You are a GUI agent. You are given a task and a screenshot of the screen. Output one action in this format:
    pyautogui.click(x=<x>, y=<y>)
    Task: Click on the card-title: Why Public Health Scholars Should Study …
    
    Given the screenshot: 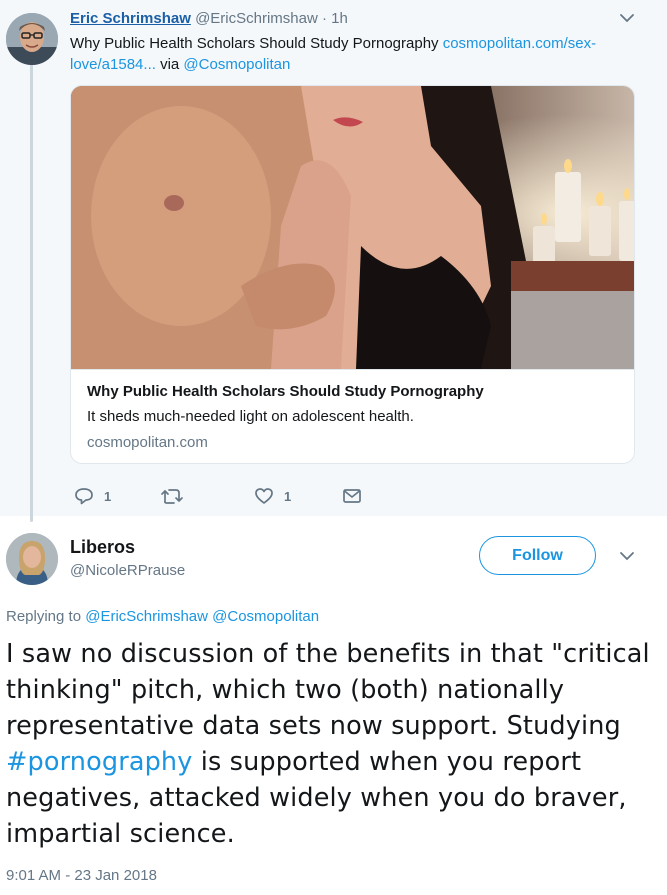 What is the action you would take?
    pyautogui.click(x=285, y=391)
    